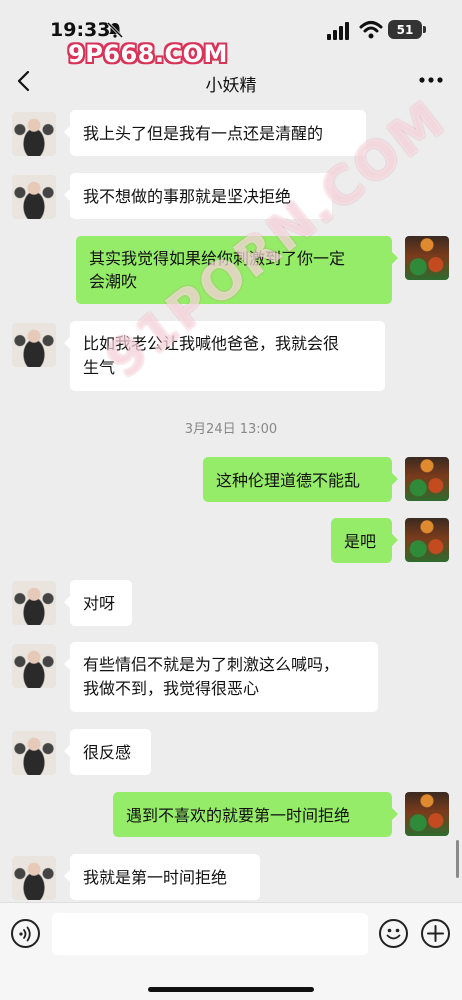 The width and height of the screenshot is (462, 1000). I want to click on message-bubble-incoming: 我上头了但是我有一点还是清醒的, so click(215, 133).